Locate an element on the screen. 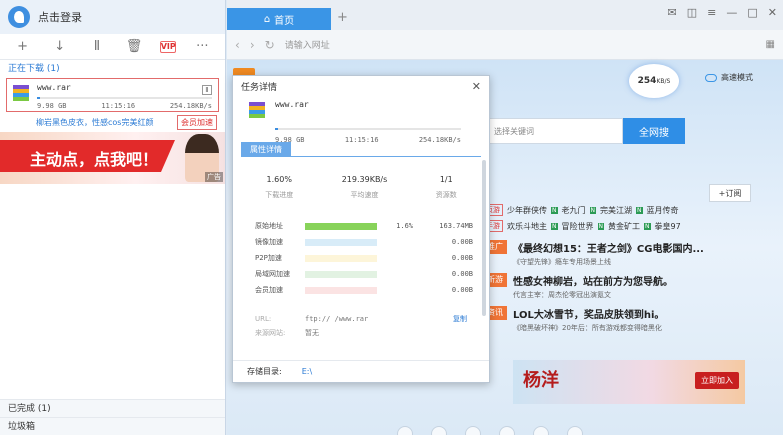  xunlei-logo-icon is located at coordinates (19, 17).